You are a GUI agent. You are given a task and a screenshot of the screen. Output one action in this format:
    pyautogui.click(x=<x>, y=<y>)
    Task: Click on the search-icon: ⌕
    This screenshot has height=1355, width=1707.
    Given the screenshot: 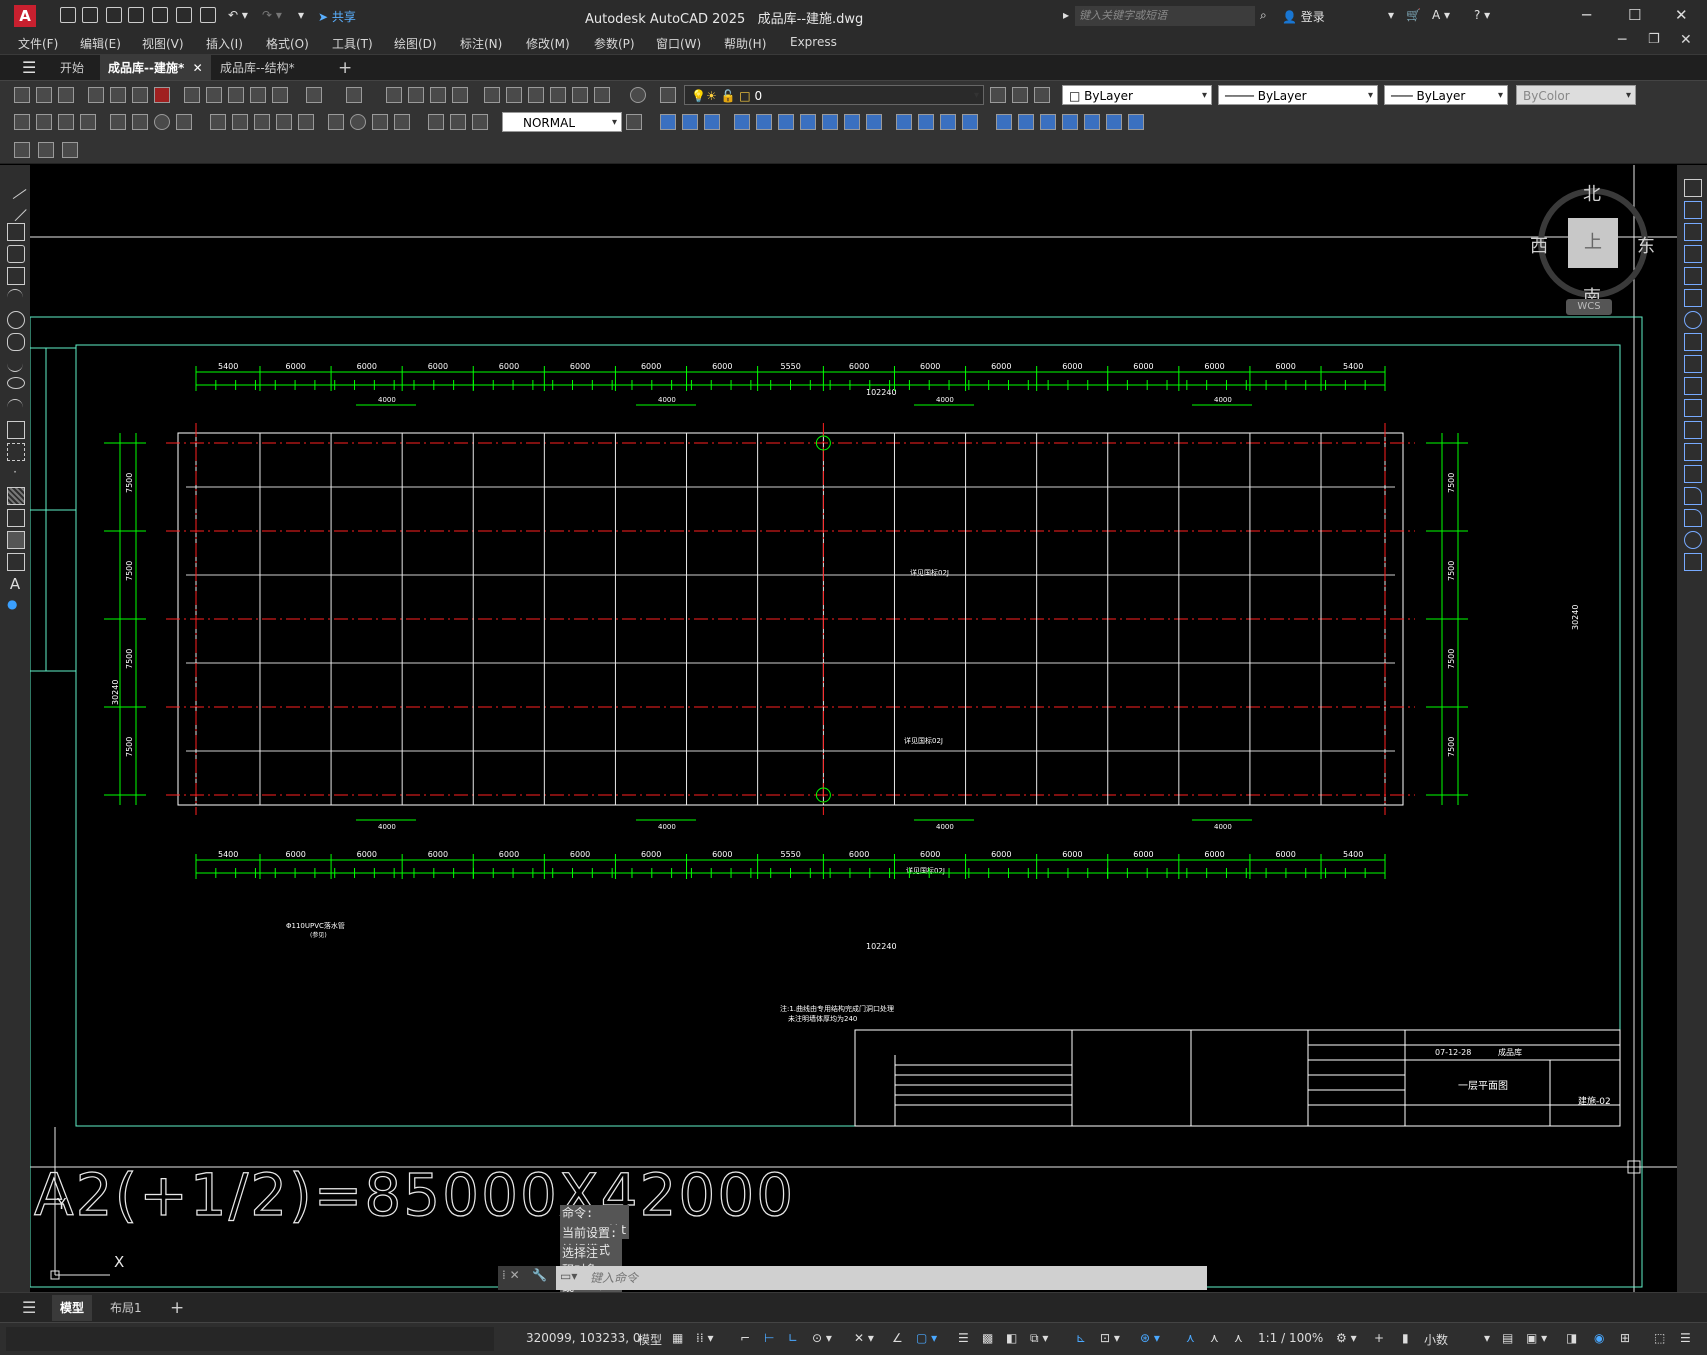 What is the action you would take?
    pyautogui.click(x=1263, y=15)
    